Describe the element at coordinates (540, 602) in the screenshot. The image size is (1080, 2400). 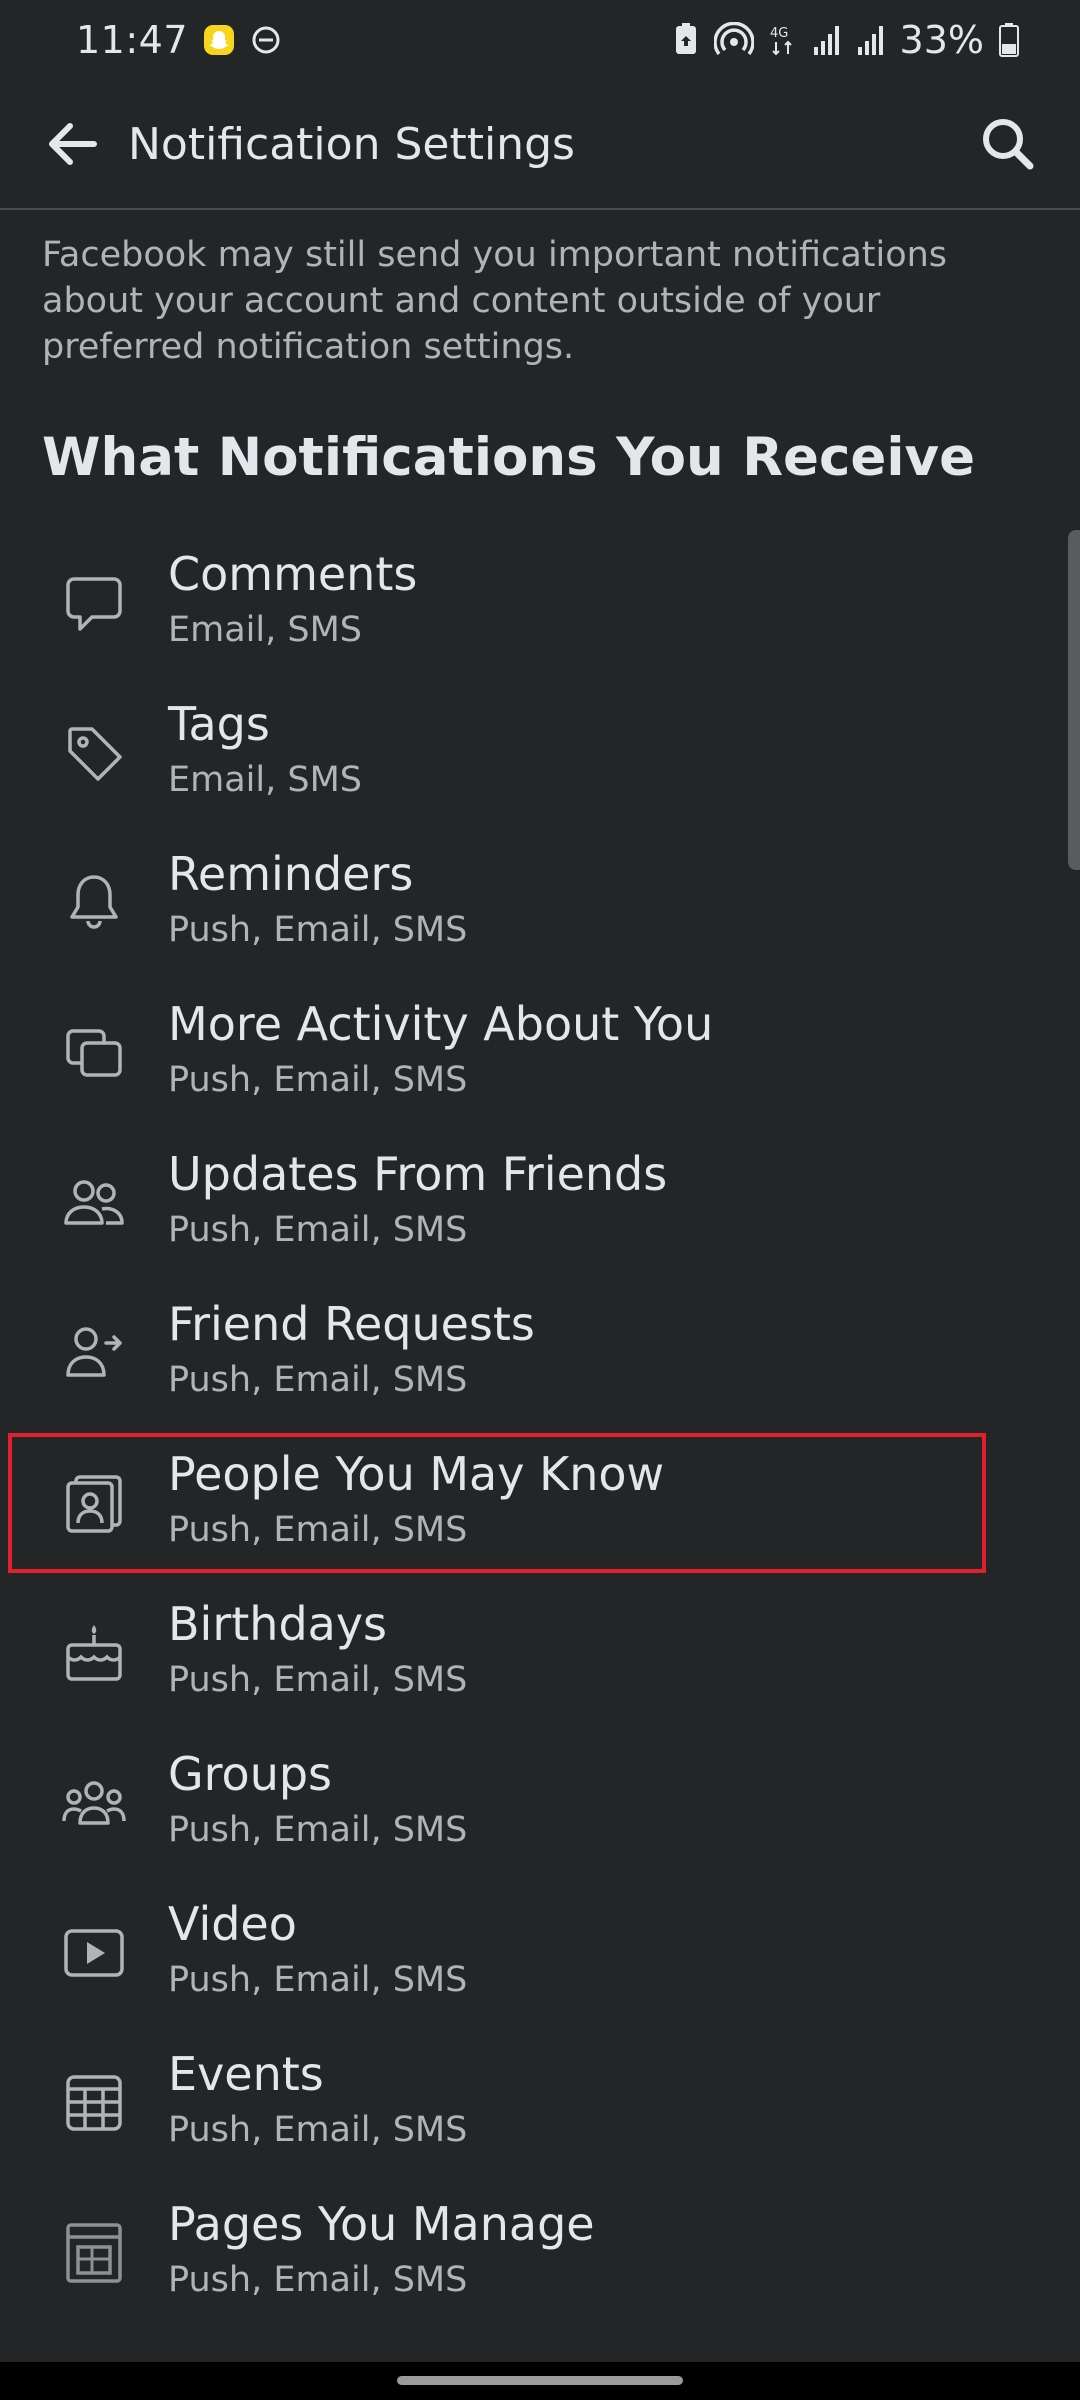
I see `setting-item-comments: Comments Email, SMS` at that location.